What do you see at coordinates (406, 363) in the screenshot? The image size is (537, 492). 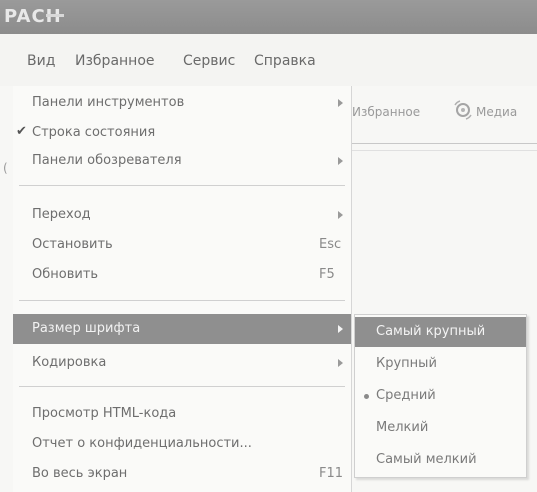 I see `submenu-item-label: Крупный` at bounding box center [406, 363].